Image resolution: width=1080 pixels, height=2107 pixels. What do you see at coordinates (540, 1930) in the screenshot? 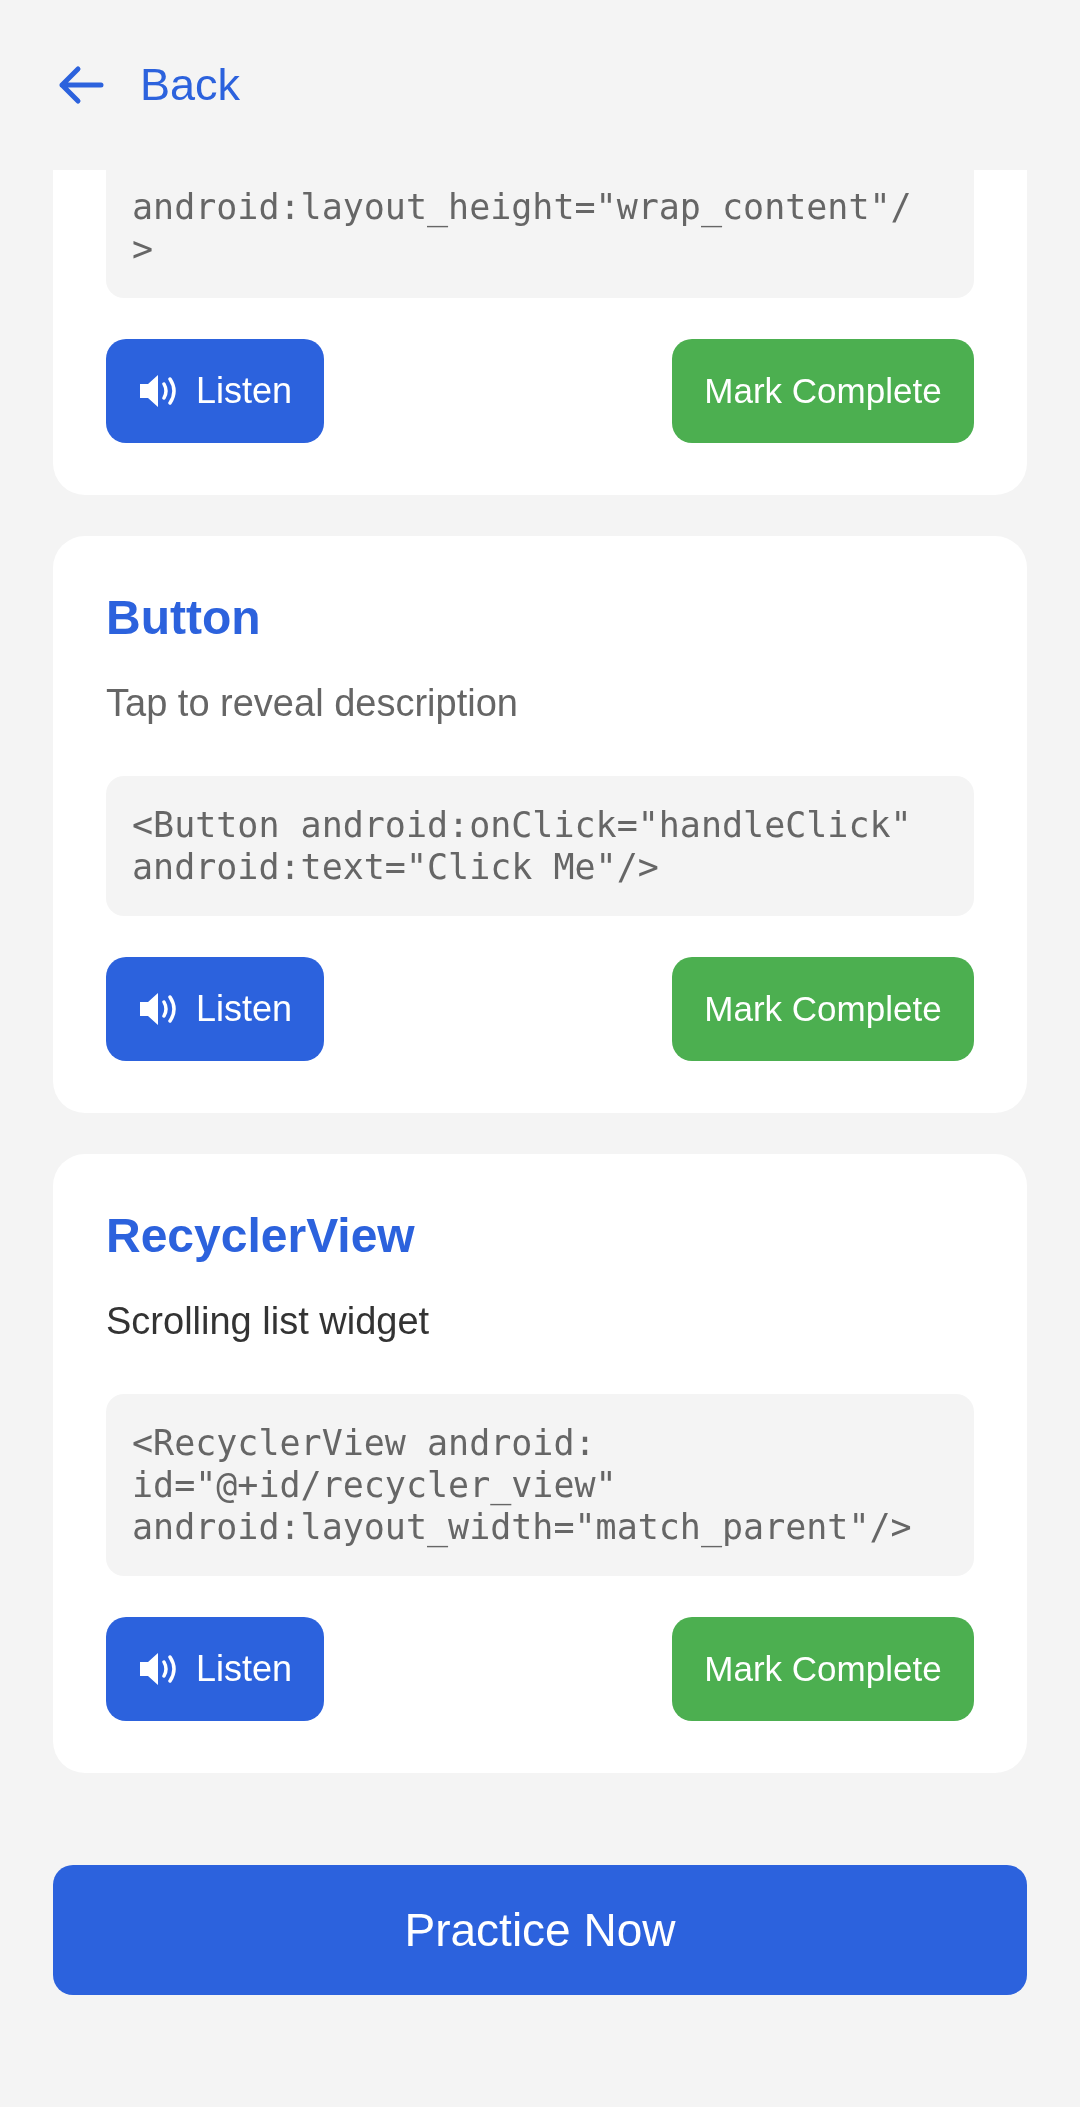
I see `practice-now-button: Practice Now` at bounding box center [540, 1930].